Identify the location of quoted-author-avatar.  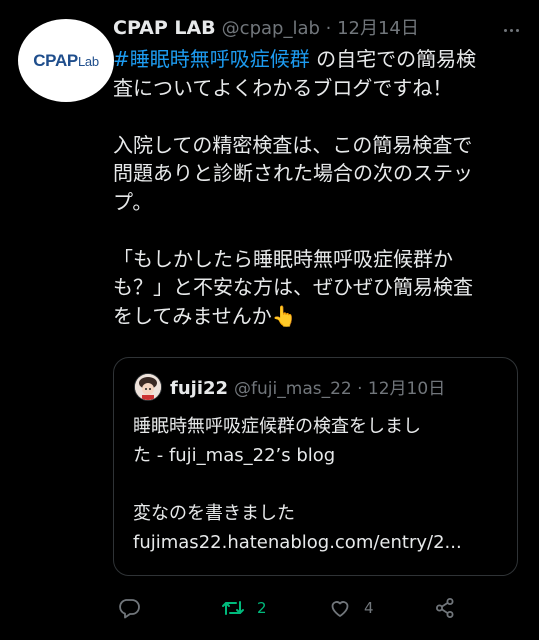
(148, 387).